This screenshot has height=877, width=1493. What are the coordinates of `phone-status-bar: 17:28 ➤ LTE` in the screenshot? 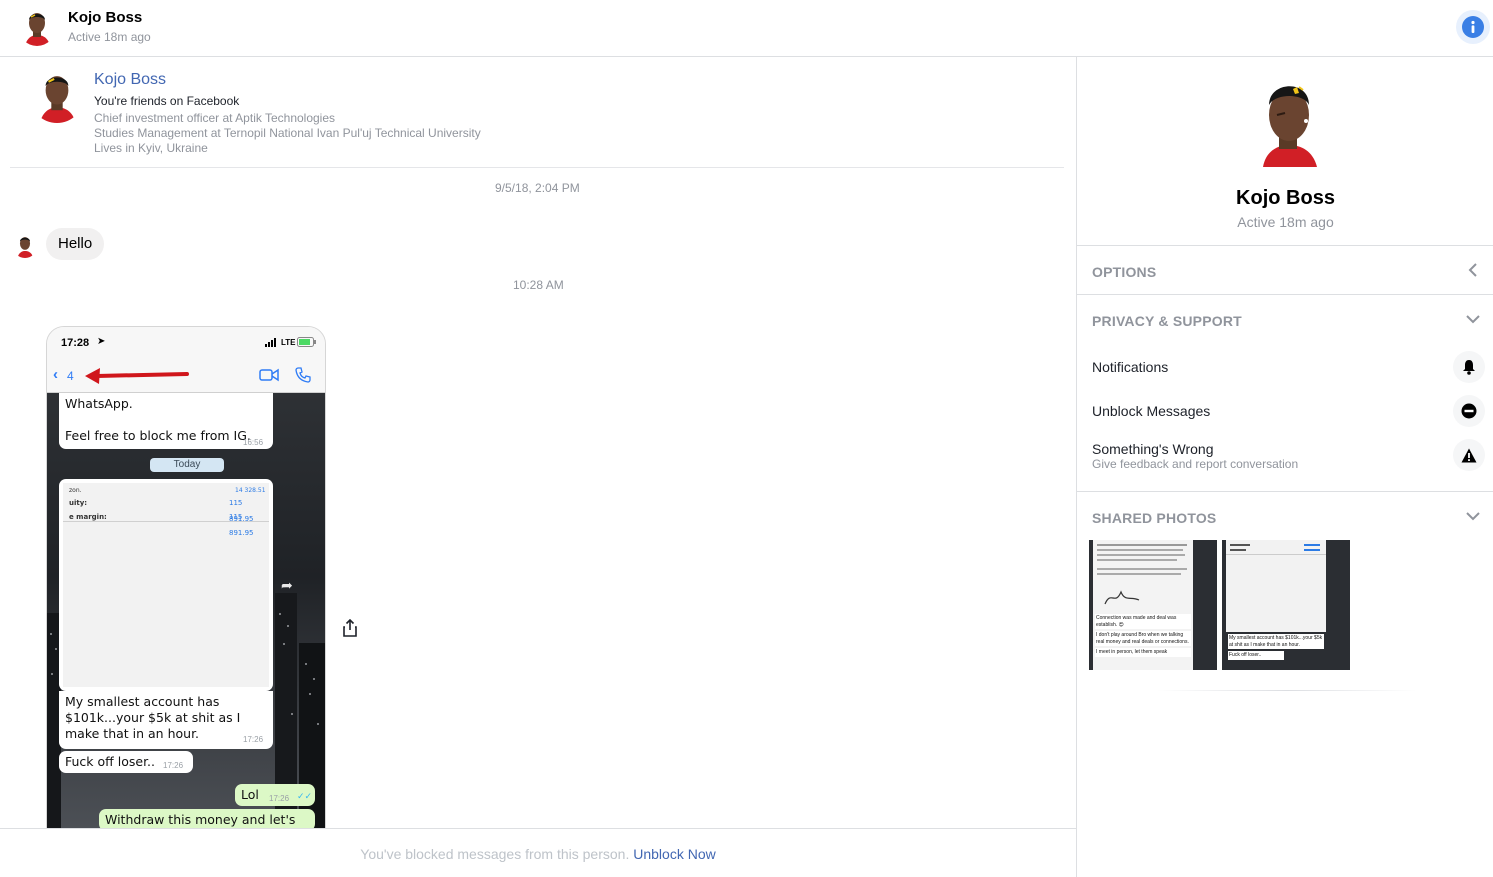 It's located at (186, 343).